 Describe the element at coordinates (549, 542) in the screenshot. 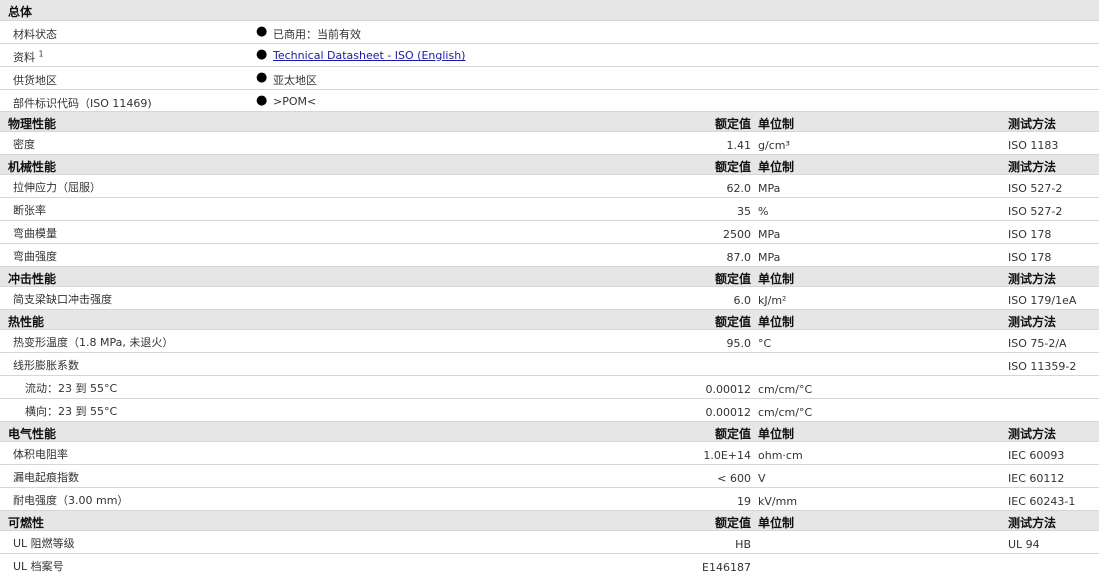

I see `property-row-ul-rating: UL 阻燃等级 HB UL 94` at that location.